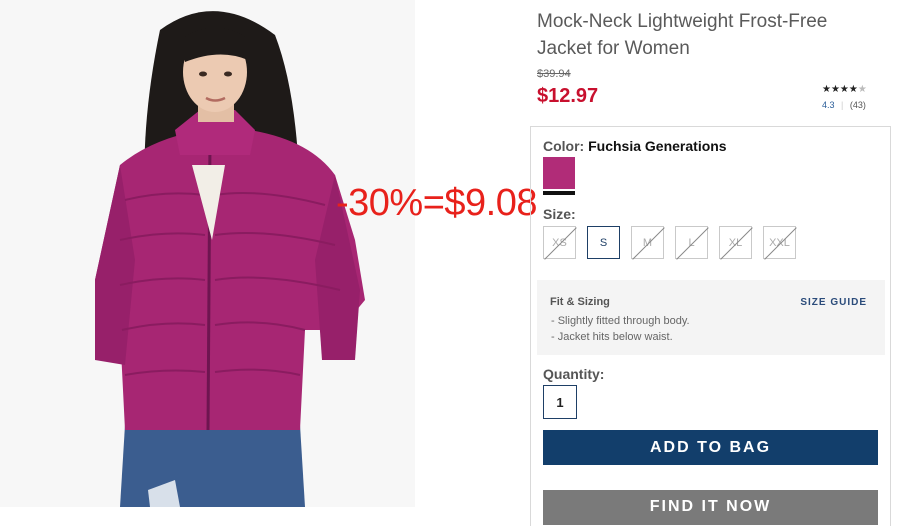  I want to click on original-price: $39.94, so click(554, 74).